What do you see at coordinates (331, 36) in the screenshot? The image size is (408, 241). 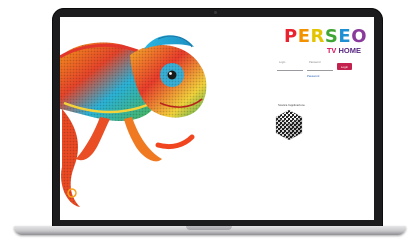 I see `logo-letter: S` at bounding box center [331, 36].